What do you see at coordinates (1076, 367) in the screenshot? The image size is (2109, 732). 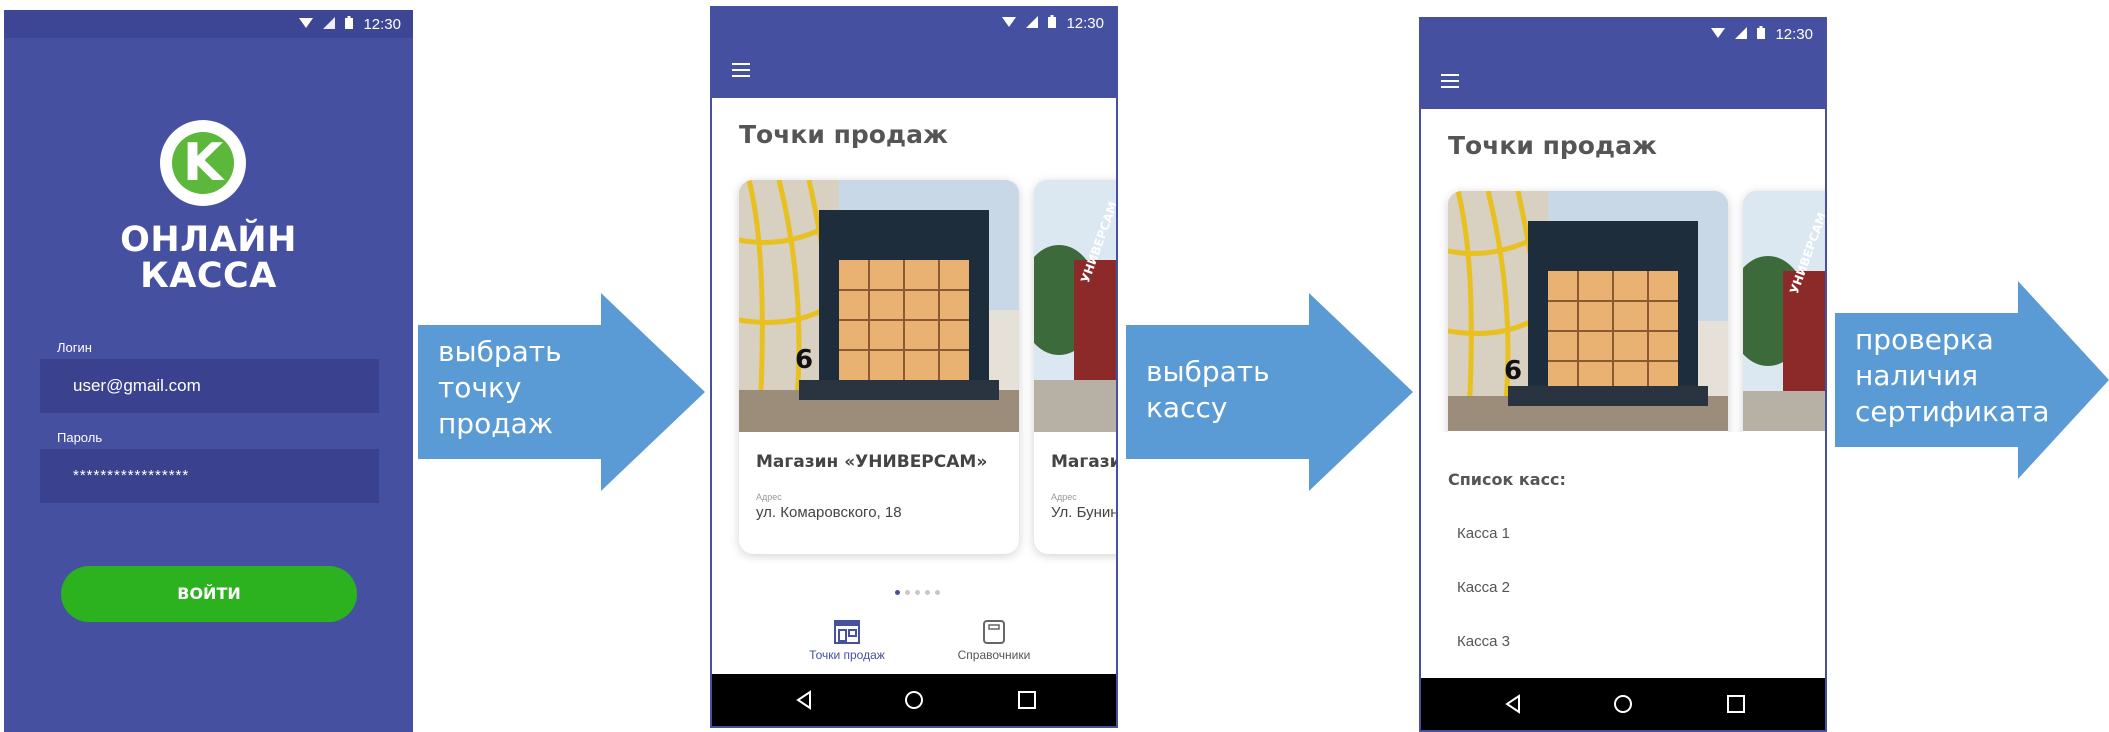 I see `sales-point-card: УНИВЕРСАМ Магазин Адрес Ул. Бунина` at bounding box center [1076, 367].